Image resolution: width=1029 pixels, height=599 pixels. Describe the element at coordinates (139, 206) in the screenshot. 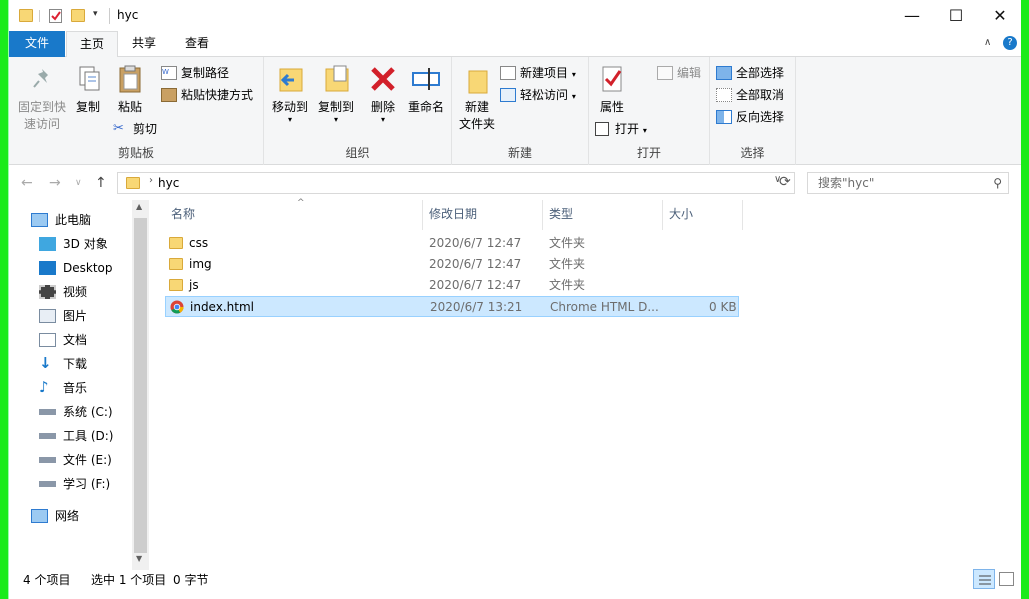

I see `scroll-up-icon: ▲` at that location.